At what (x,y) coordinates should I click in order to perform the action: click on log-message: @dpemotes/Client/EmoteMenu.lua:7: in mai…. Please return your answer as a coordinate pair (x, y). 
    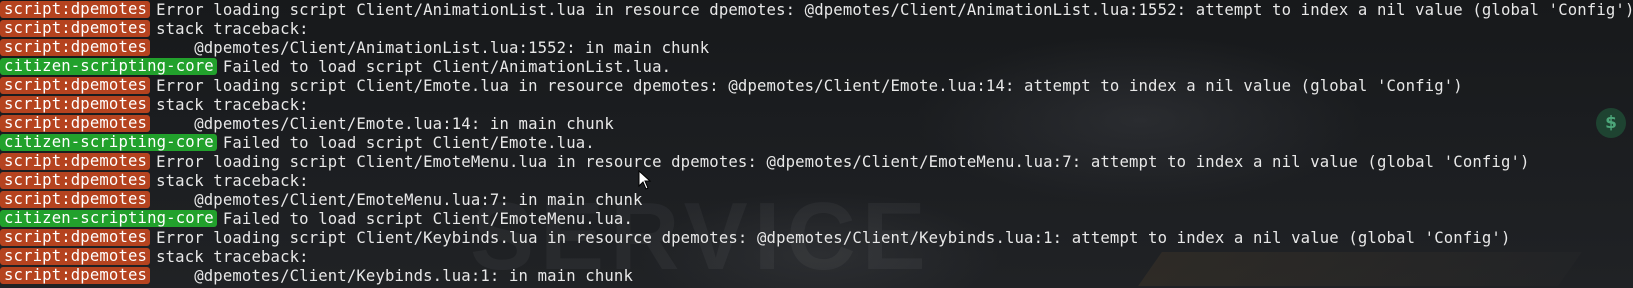
    Looking at the image, I should click on (399, 199).